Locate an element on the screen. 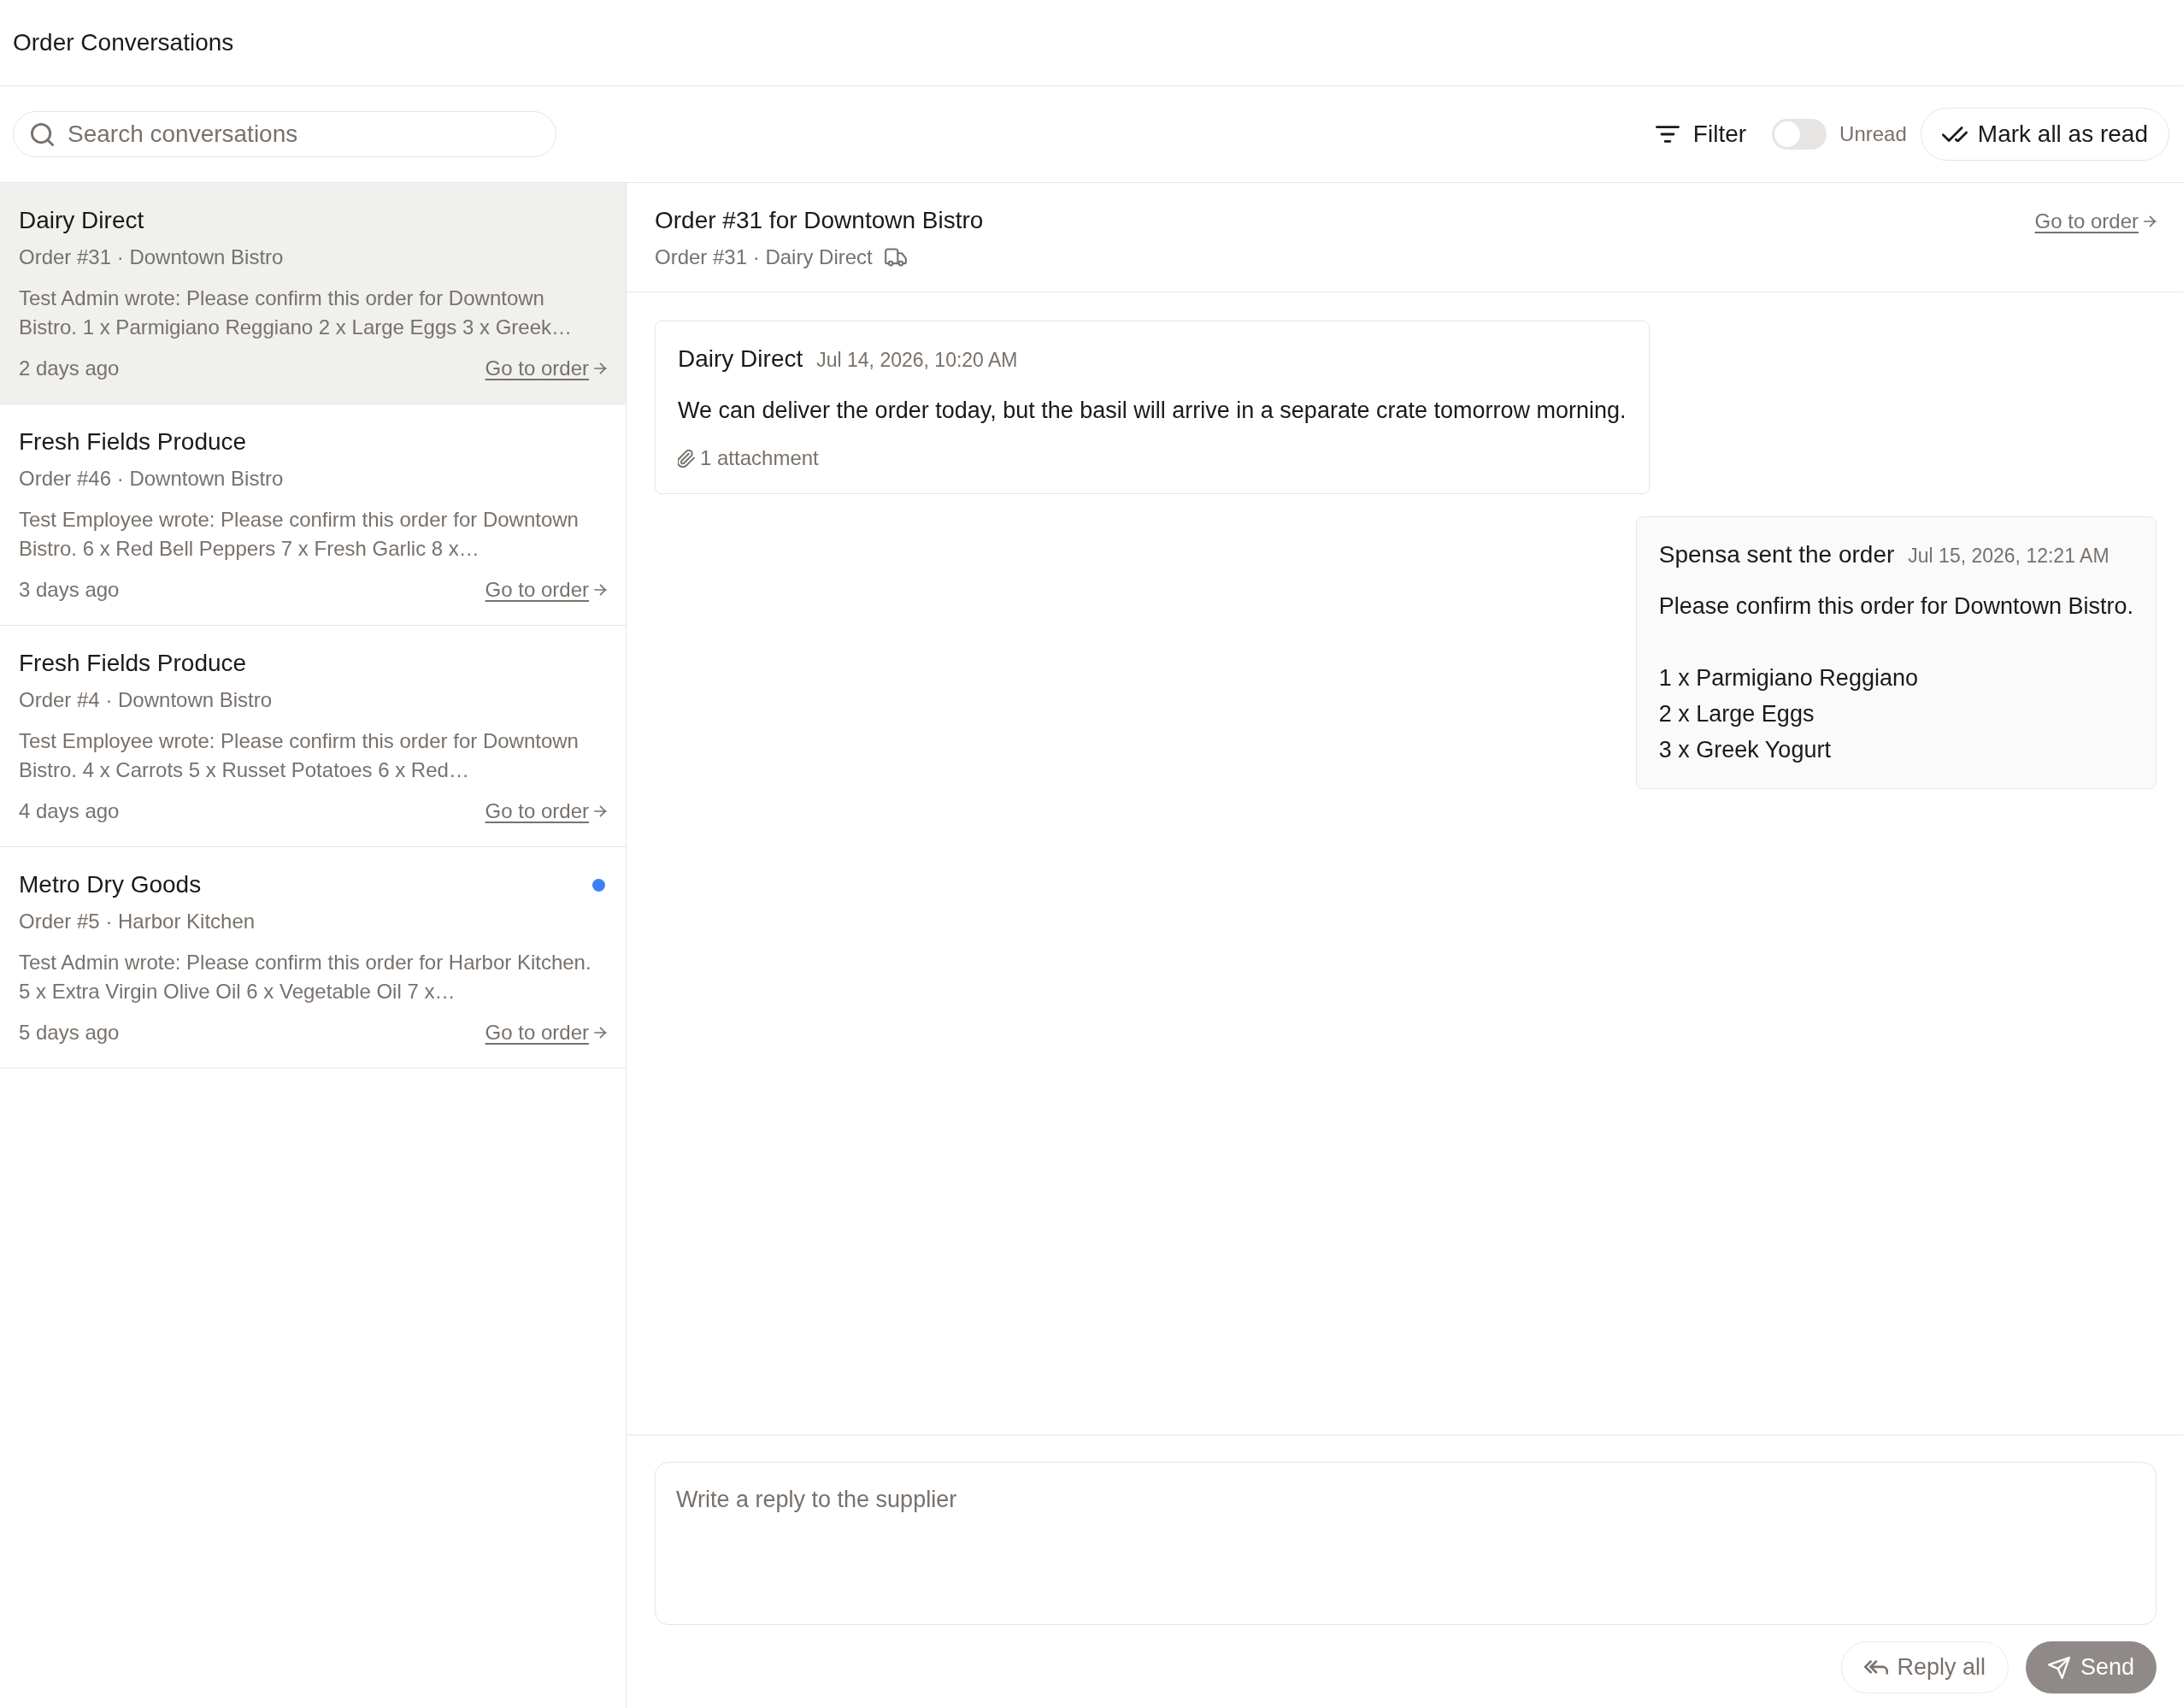 The image size is (2183, 1708). filter-icon is located at coordinates (1667, 135).